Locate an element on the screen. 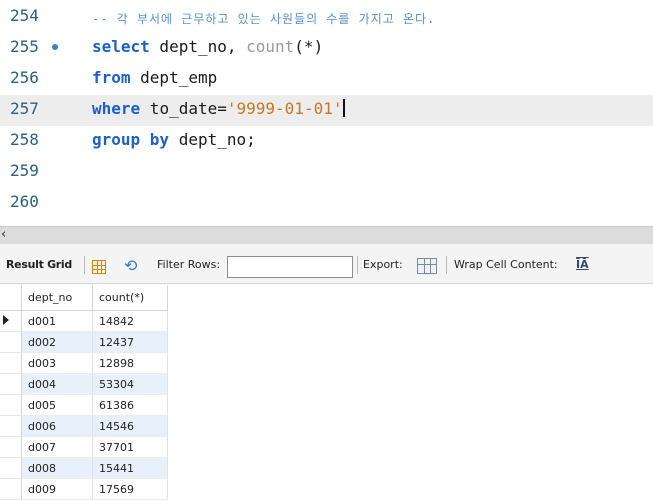 The width and height of the screenshot is (653, 501). cell-dept-no: d008 is located at coordinates (57, 468).